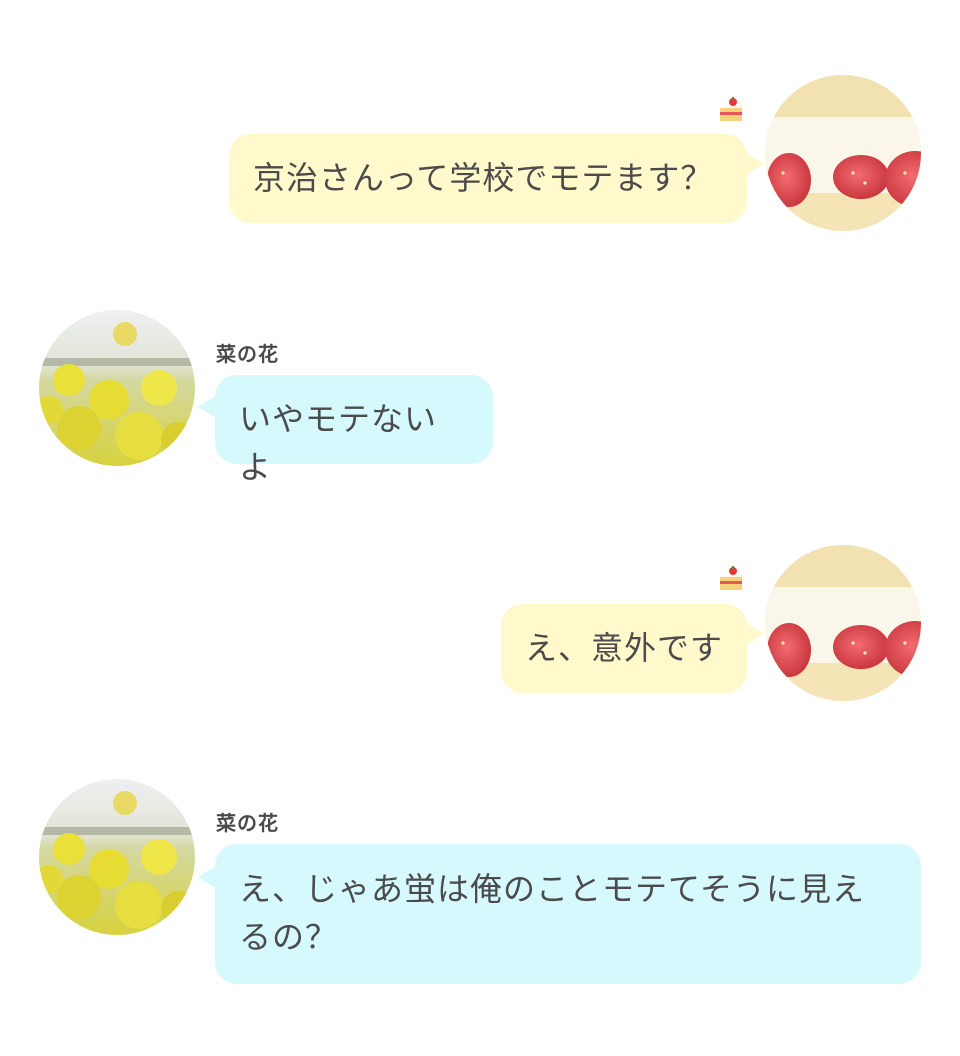  Describe the element at coordinates (483, 178) in the screenshot. I see `message-text: 京治さんって学校でモテます？` at that location.